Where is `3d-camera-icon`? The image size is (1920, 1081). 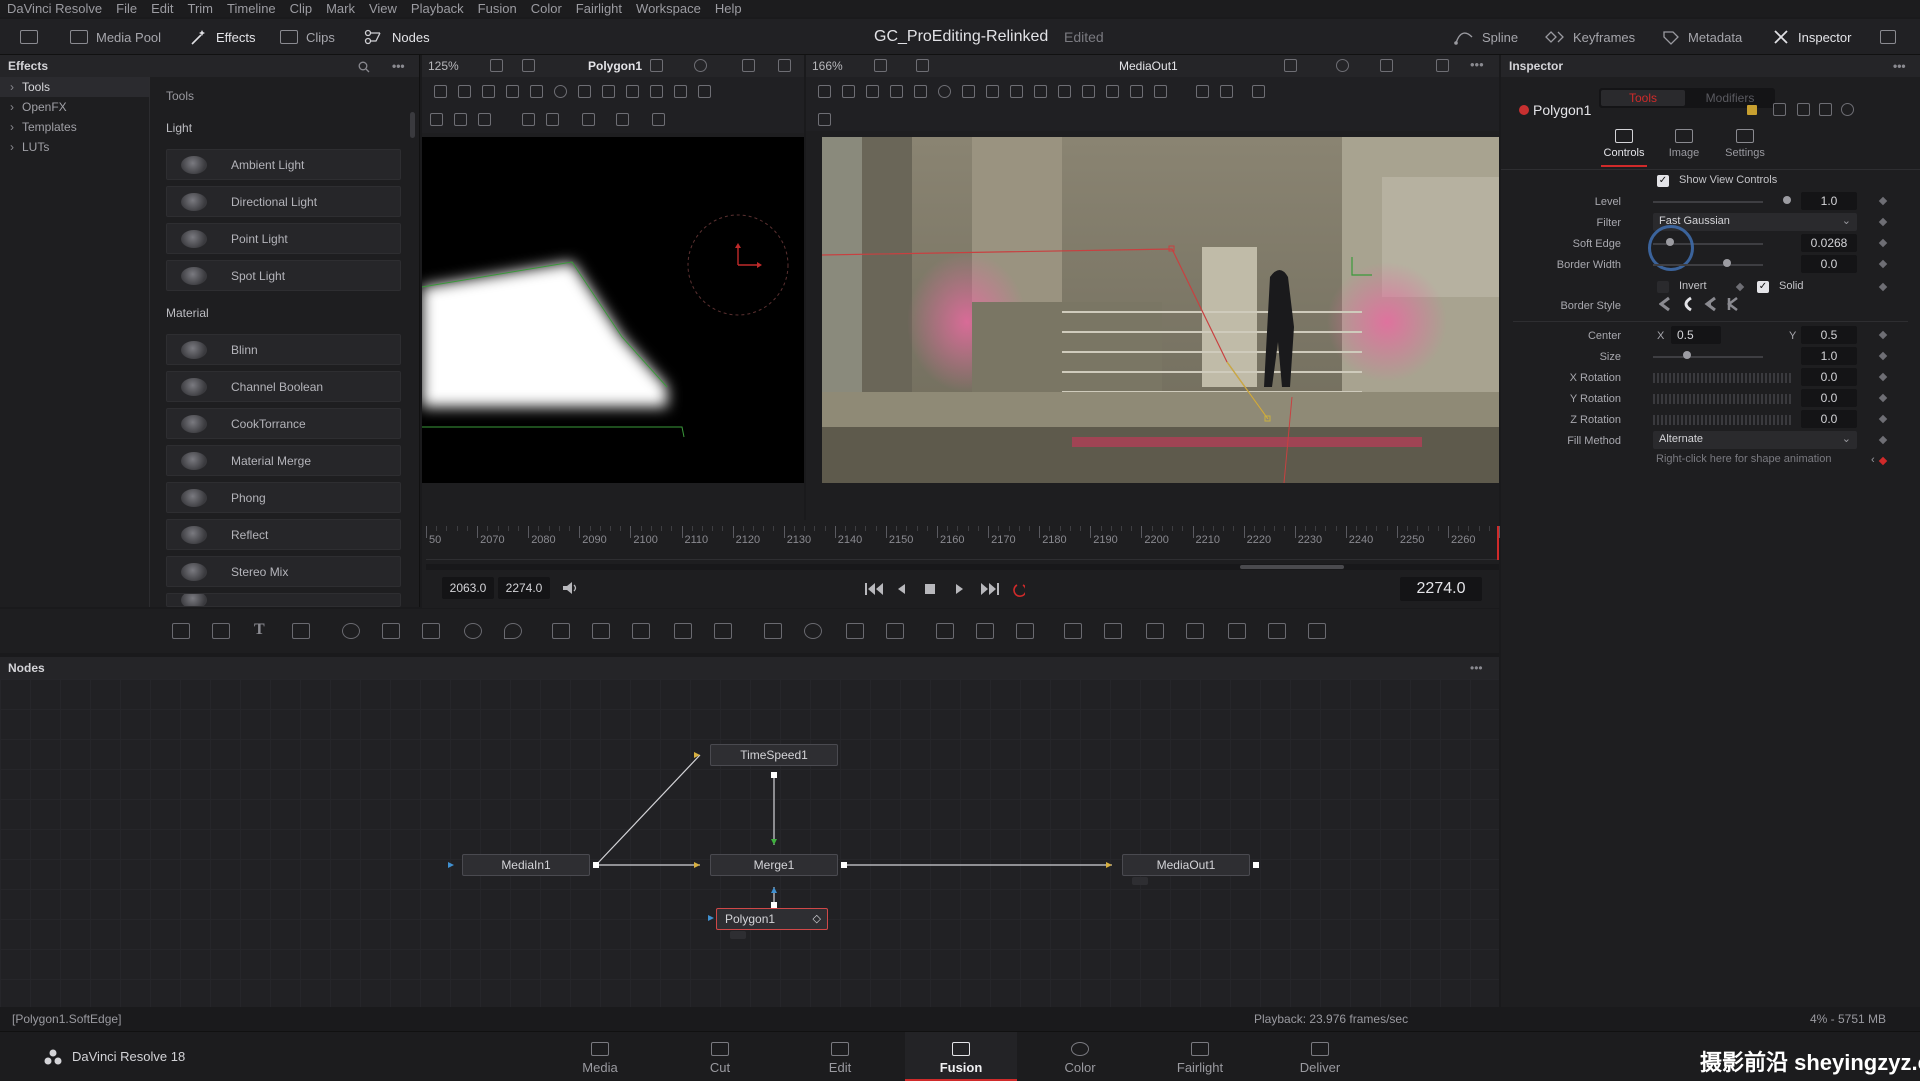
3d-camera-icon is located at coordinates (1277, 631).